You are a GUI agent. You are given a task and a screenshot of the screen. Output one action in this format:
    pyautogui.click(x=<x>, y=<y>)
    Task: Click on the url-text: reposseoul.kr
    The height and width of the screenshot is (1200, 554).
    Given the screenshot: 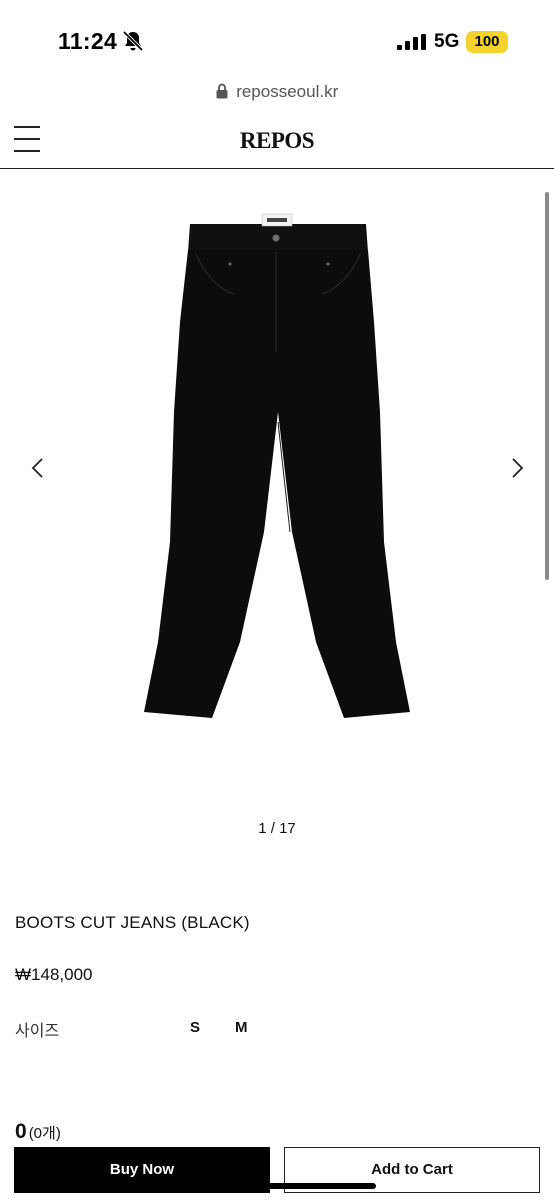 What is the action you would take?
    pyautogui.click(x=287, y=91)
    